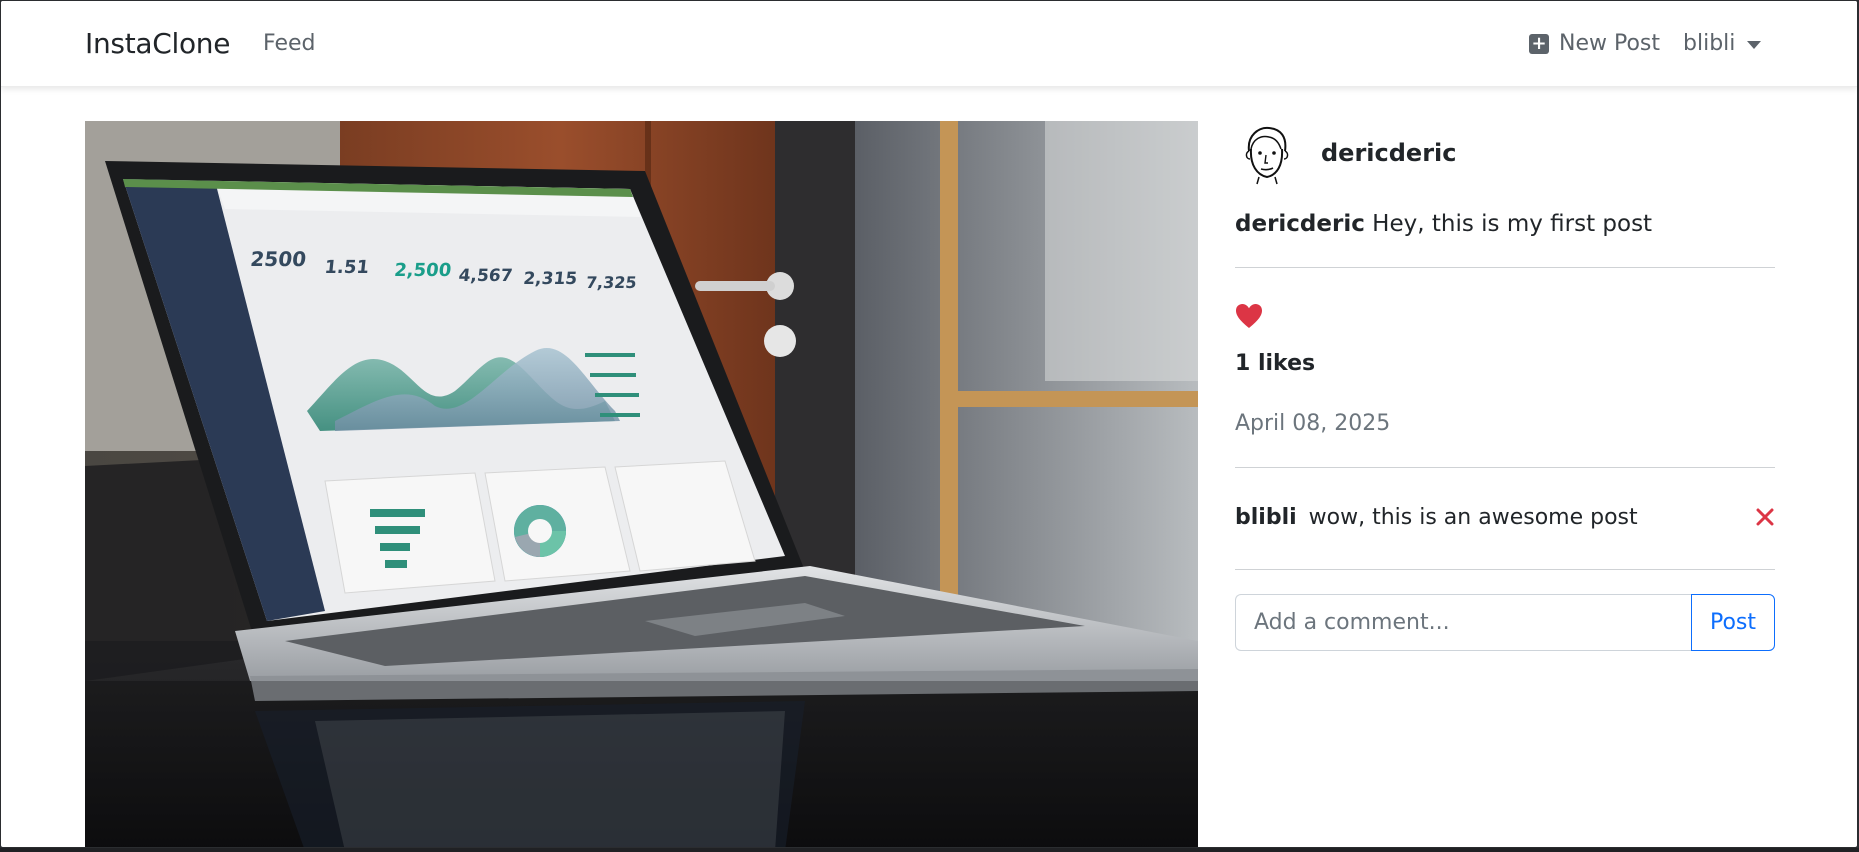 The width and height of the screenshot is (1859, 852). I want to click on author-row: dericderic, so click(1346, 153).